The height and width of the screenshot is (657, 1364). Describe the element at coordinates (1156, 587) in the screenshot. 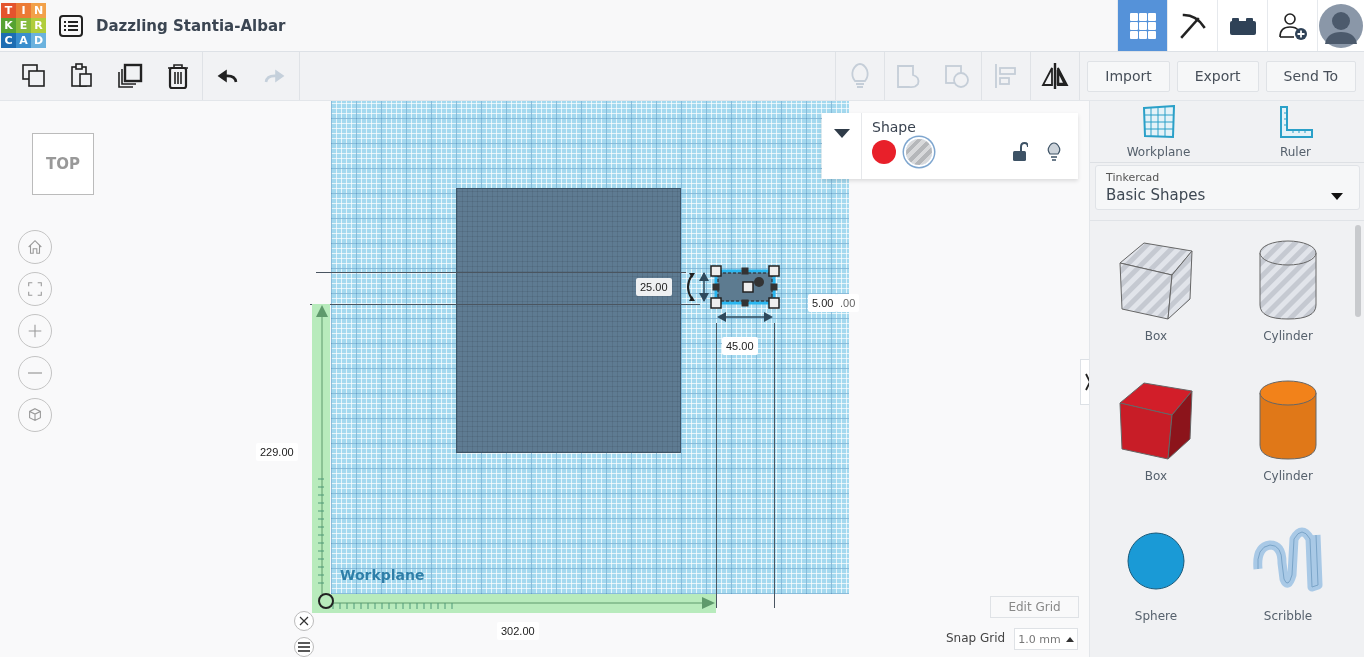

I see `sphere-shape-item: Sphere` at that location.